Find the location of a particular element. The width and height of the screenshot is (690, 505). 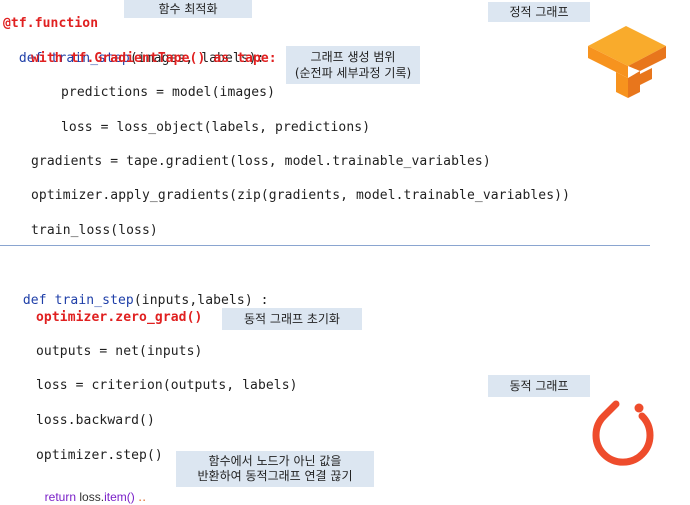

label-detach-graph: 함수에서 노드가 아닌 값을 반환하여 동적그래프 연결 끊기 is located at coordinates (275, 469).